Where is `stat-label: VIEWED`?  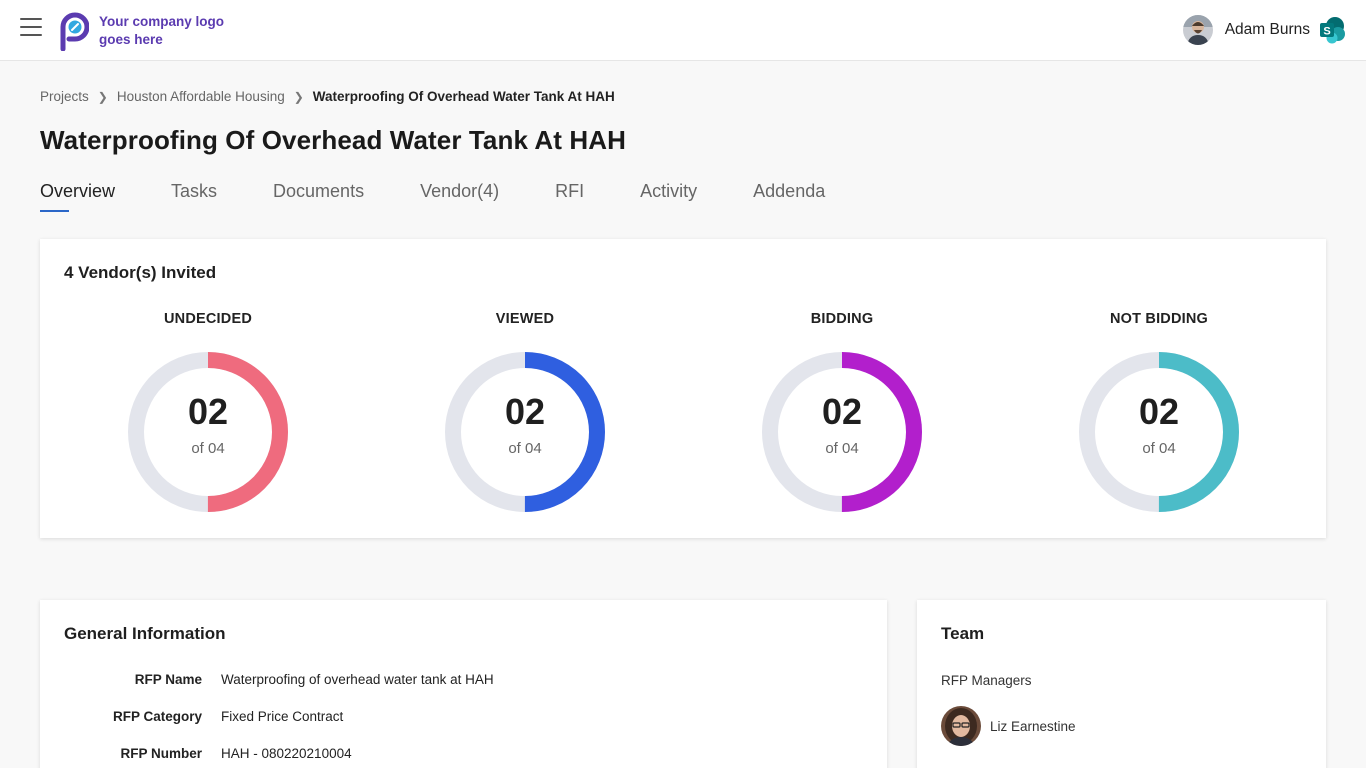
stat-label: VIEWED is located at coordinates (525, 319).